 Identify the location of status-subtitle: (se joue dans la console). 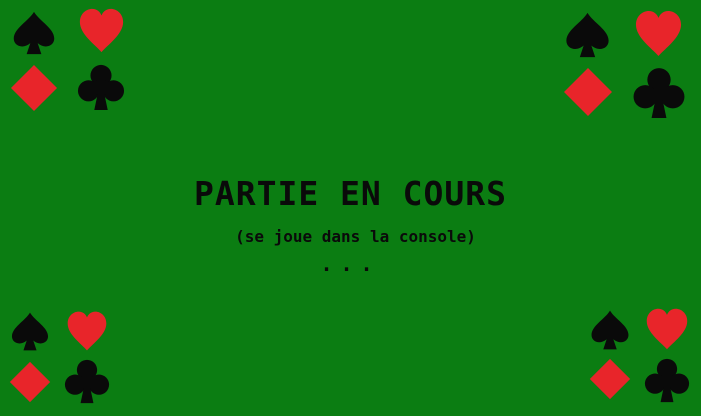
(355, 236).